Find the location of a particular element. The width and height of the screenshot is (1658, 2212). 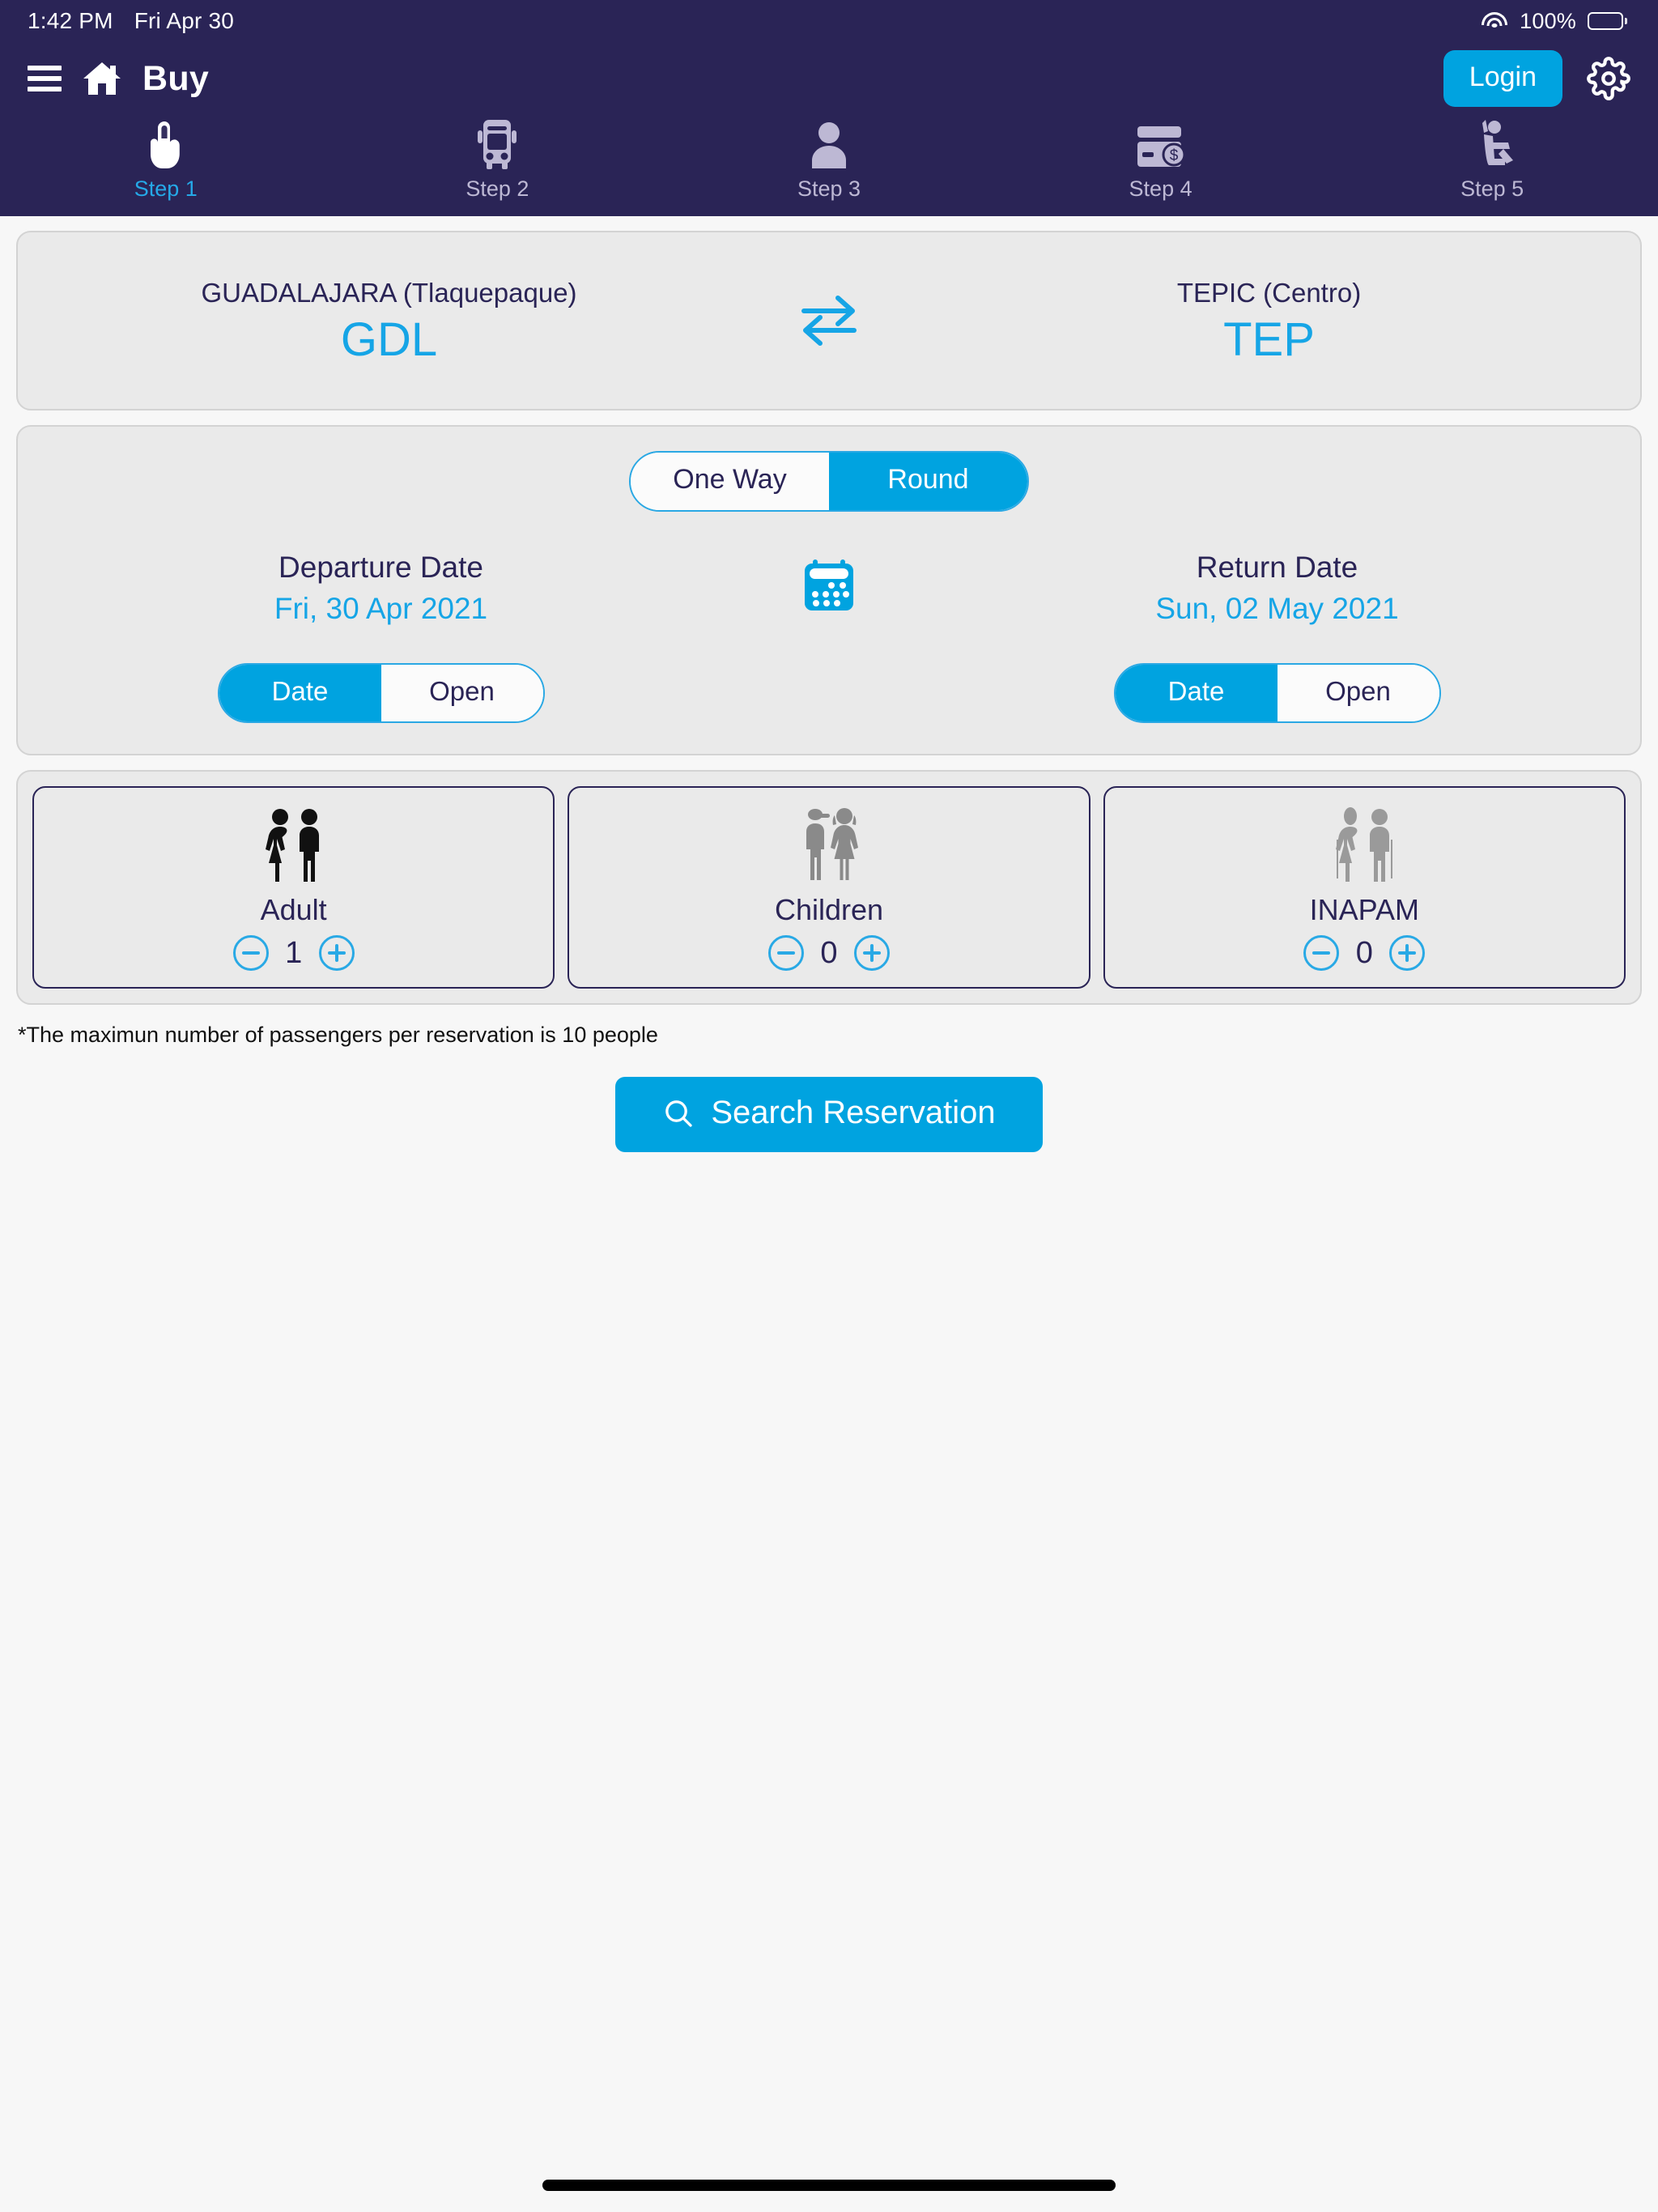

increment-children-button is located at coordinates (871, 953).